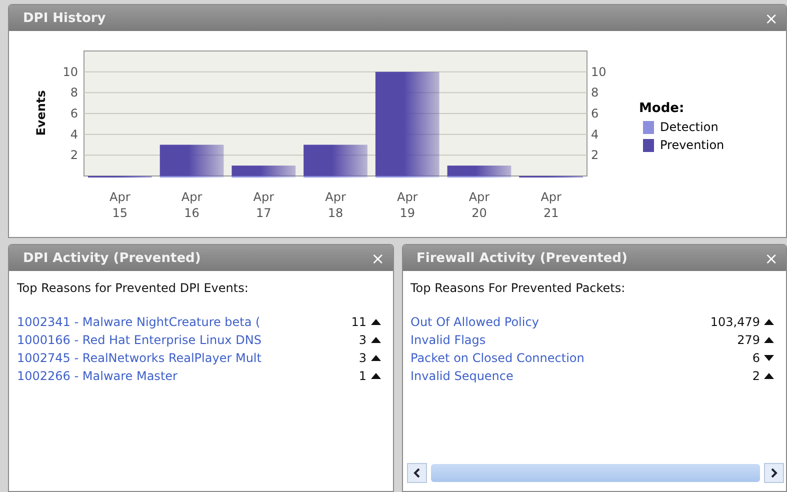 The width and height of the screenshot is (787, 492). Describe the element at coordinates (263, 205) in the screenshot. I see `x-tick-label: Apr 17` at that location.